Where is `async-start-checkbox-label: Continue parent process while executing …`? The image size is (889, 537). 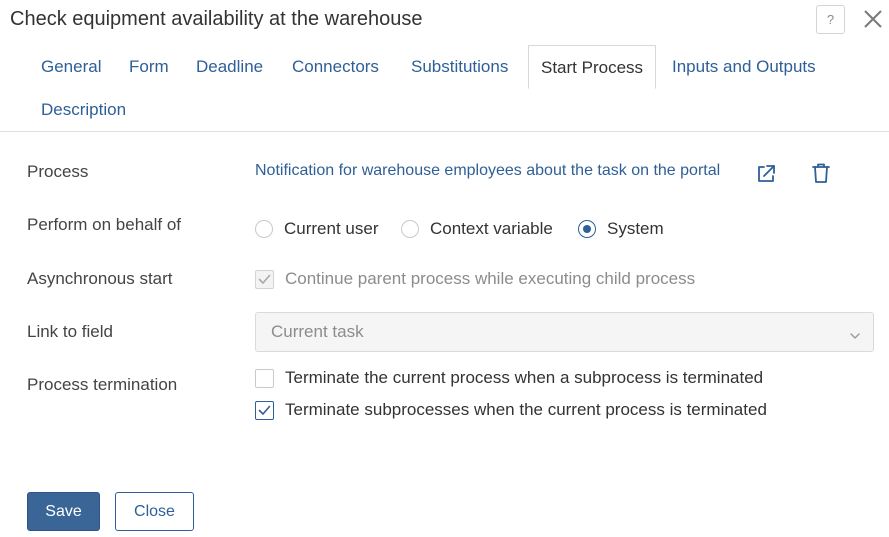 async-start-checkbox-label: Continue parent process while executing … is located at coordinates (490, 278).